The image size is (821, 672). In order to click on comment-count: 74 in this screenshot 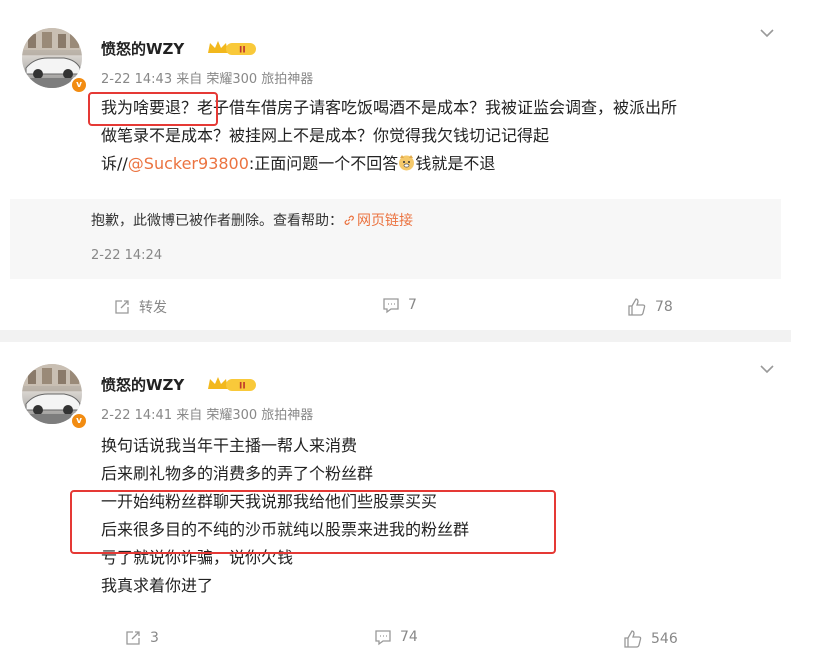, I will do `click(409, 637)`.